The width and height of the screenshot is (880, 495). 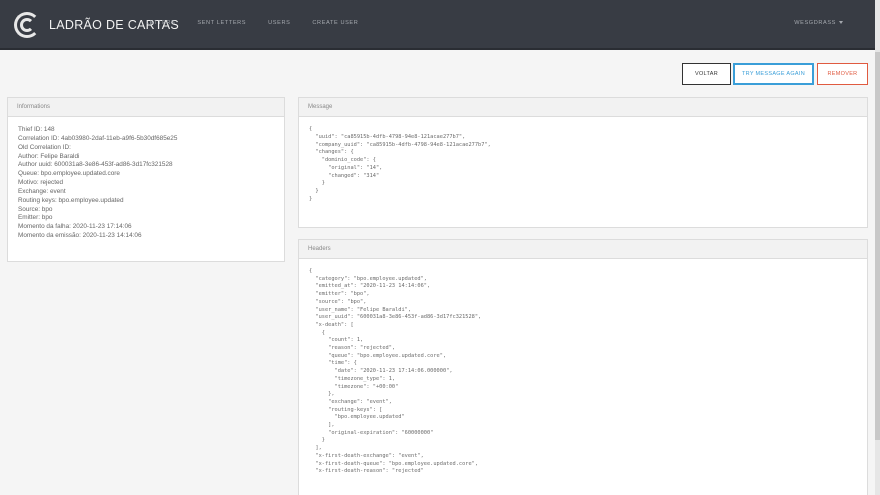 I want to click on user-menu: WESGDRASS, so click(x=818, y=23).